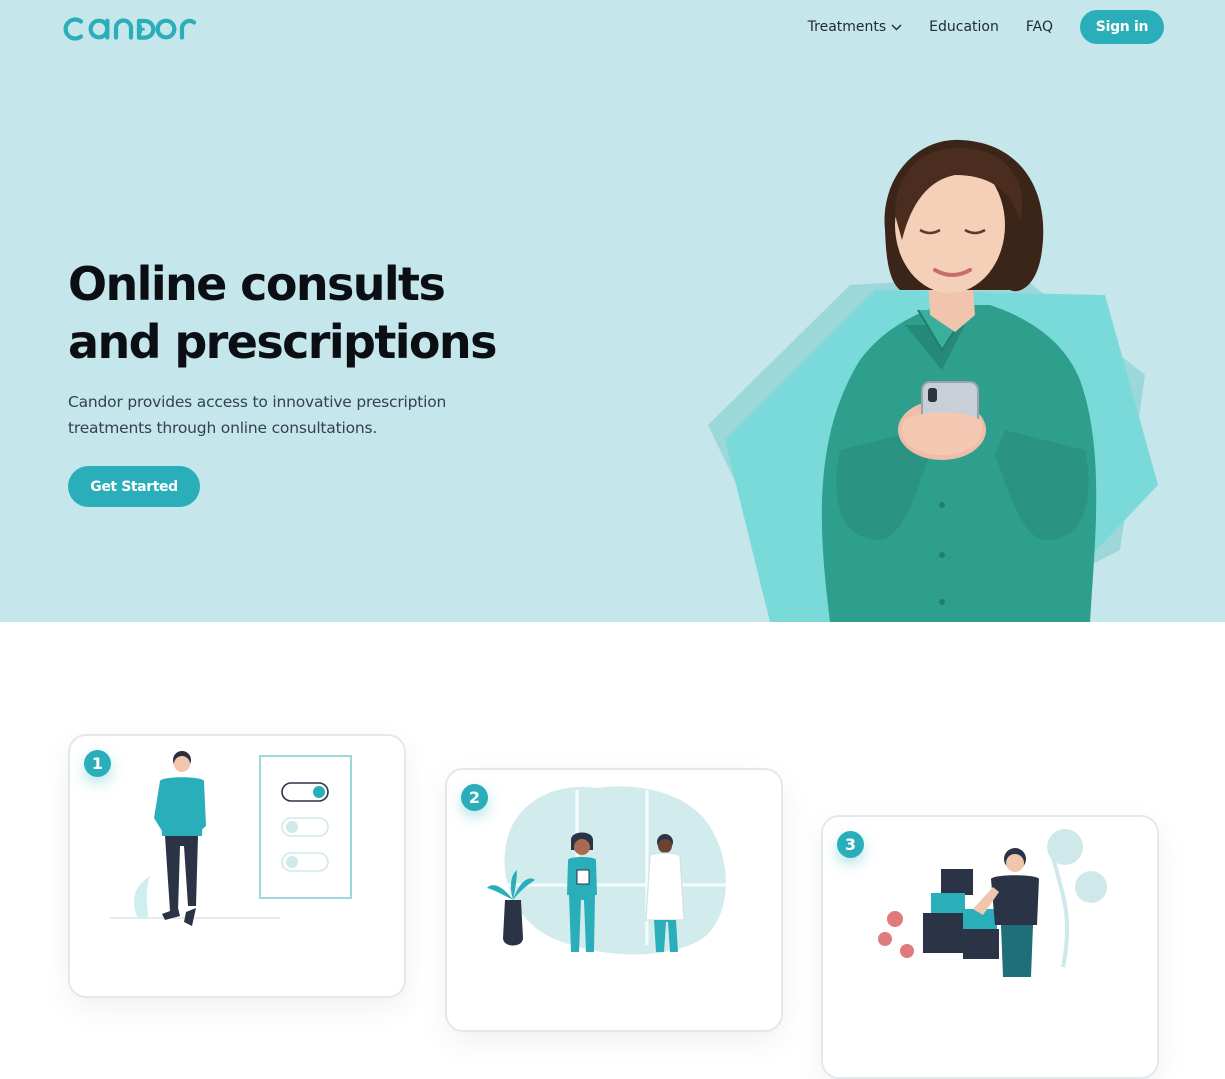  What do you see at coordinates (847, 27) in the screenshot?
I see `nav-treatments-label: Treatments` at bounding box center [847, 27].